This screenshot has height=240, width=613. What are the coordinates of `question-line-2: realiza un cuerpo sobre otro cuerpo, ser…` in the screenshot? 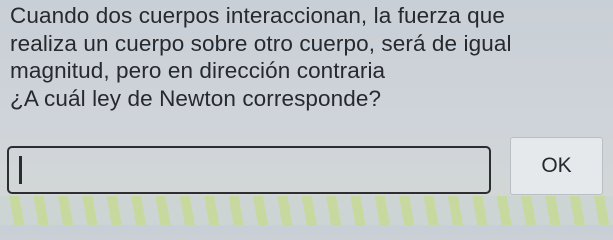 It's located at (261, 43).